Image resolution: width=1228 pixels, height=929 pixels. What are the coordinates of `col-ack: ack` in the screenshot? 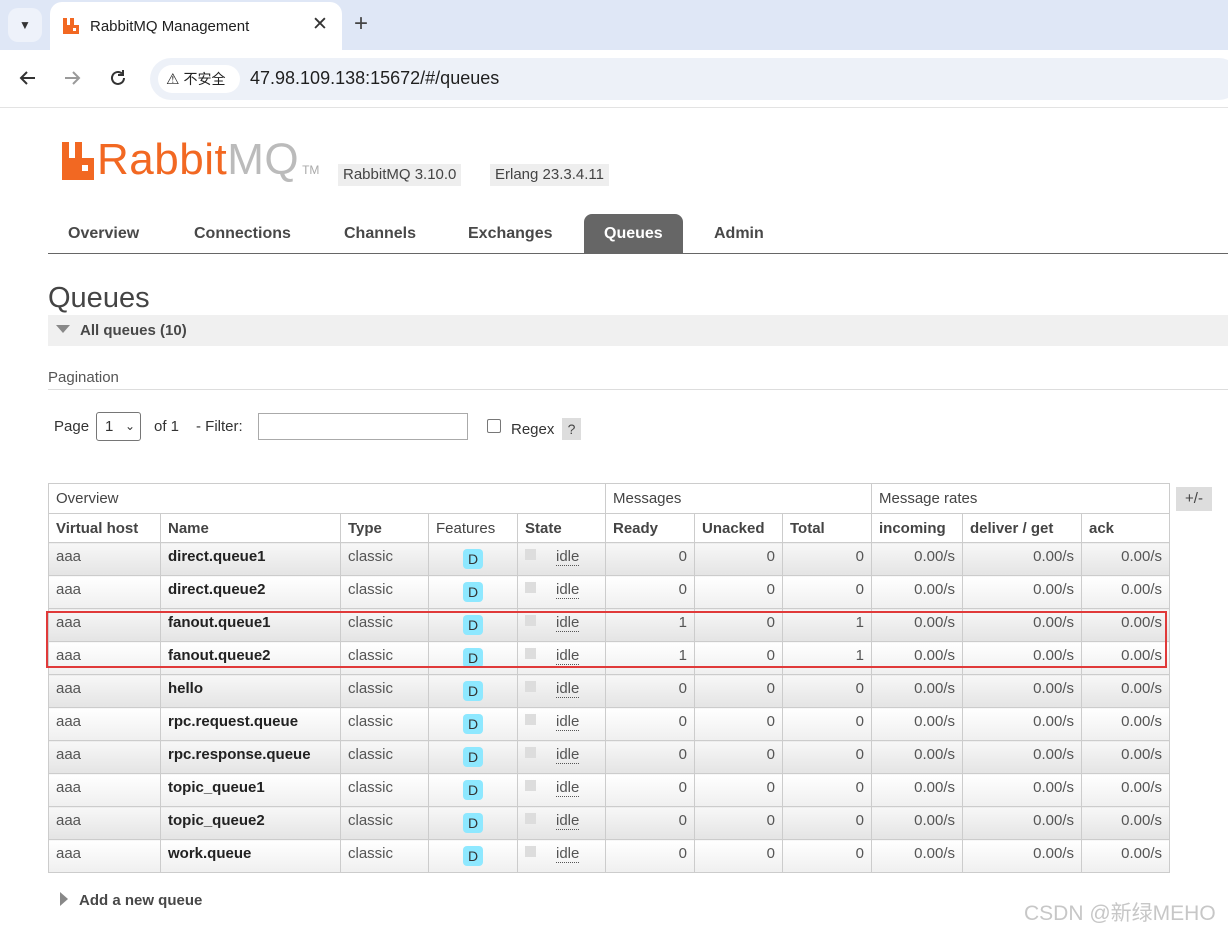 It's located at (1125, 528).